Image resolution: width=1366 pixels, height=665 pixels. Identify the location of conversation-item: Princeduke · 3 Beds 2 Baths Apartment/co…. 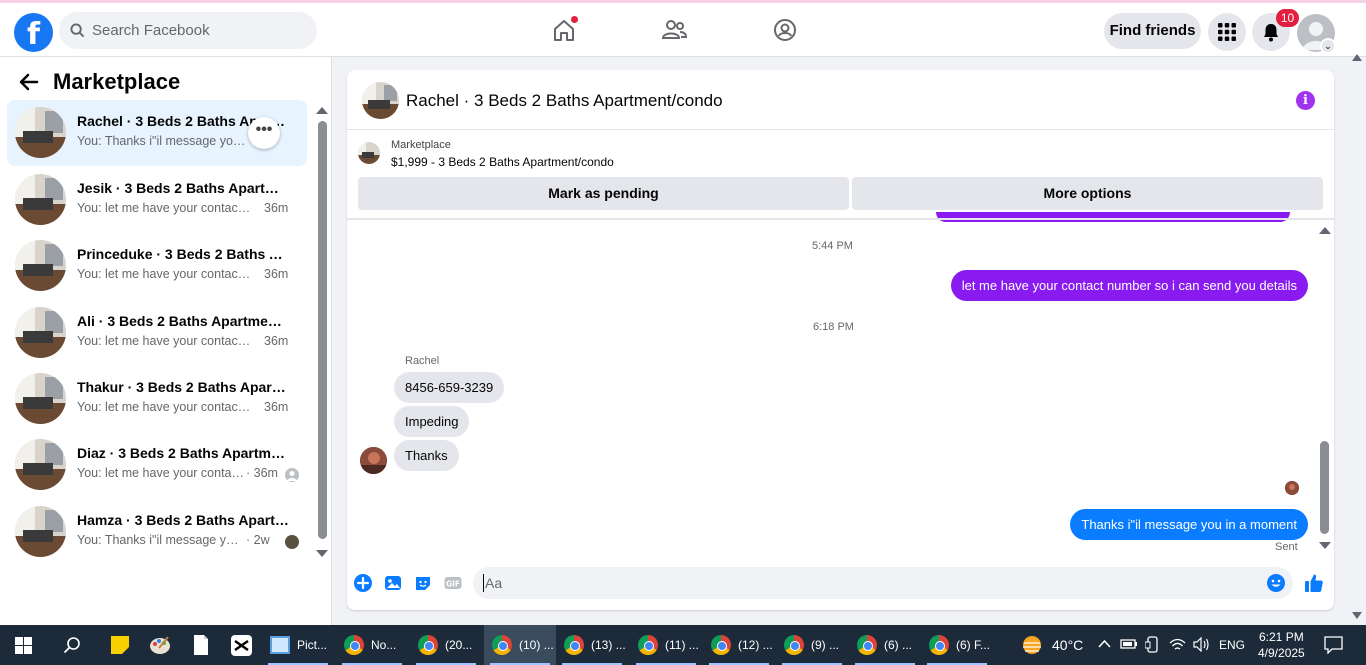
(157, 266).